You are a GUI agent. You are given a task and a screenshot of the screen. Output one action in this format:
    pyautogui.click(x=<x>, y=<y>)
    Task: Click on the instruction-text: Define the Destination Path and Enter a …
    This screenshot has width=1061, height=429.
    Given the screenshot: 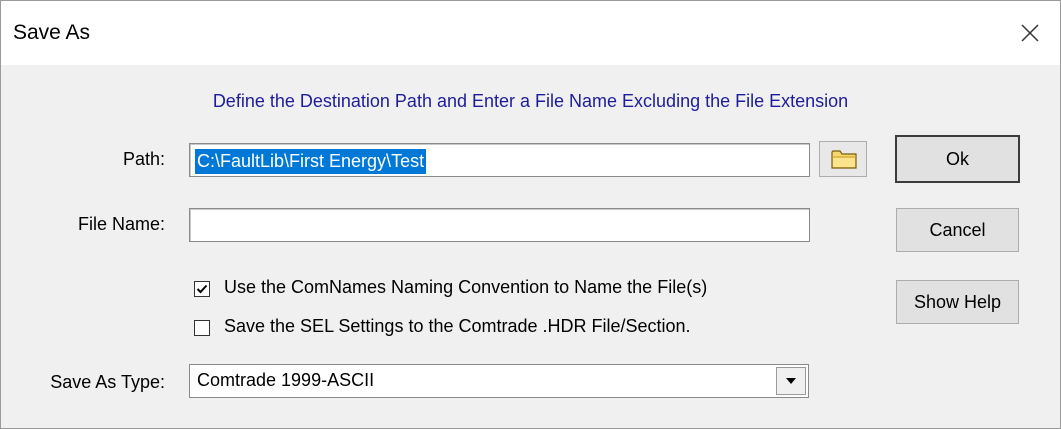 What is the action you would take?
    pyautogui.click(x=530, y=101)
    